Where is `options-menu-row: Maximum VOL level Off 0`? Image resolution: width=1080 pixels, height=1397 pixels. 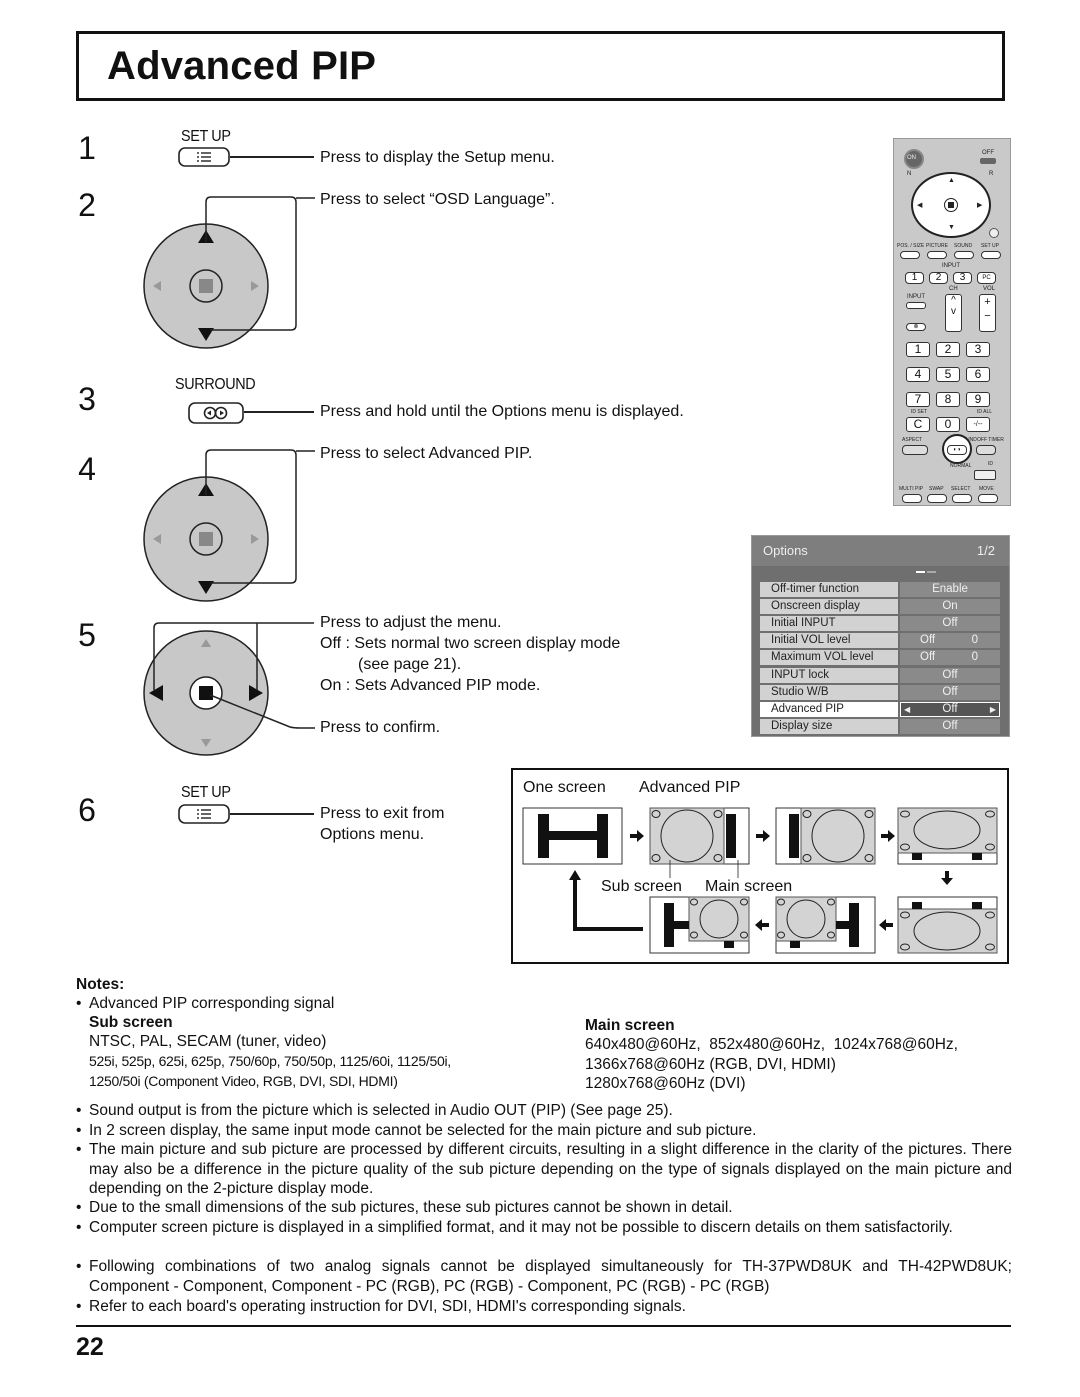
options-menu-row: Maximum VOL level Off 0 is located at coordinates (881, 658).